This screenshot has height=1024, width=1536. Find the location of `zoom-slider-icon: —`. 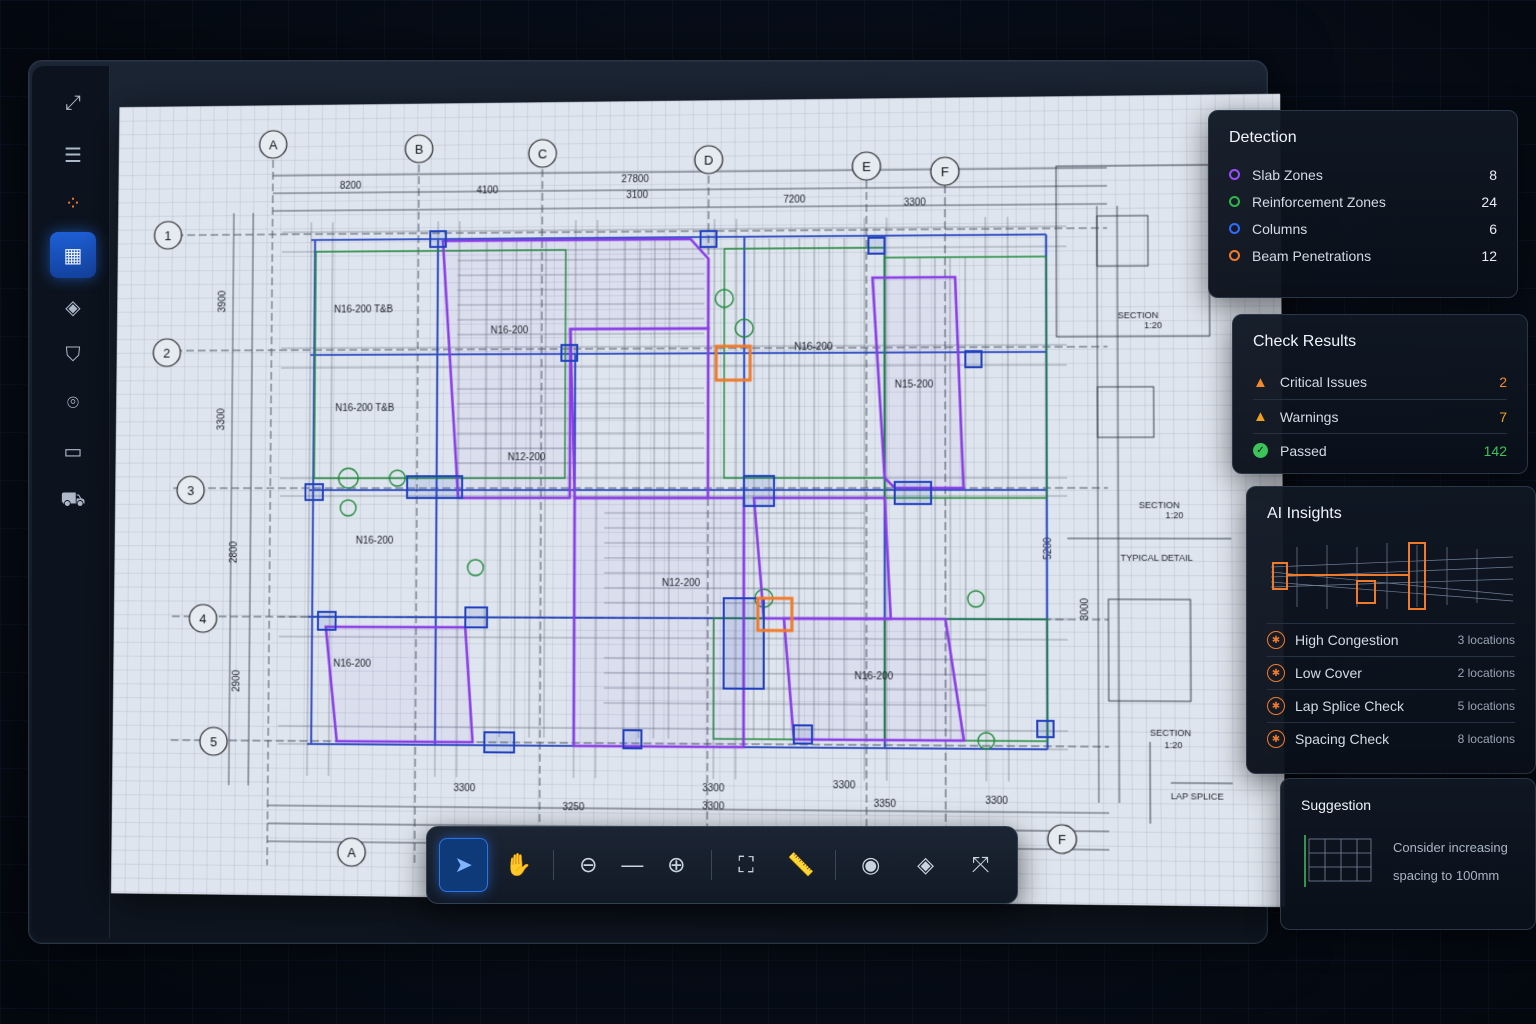

zoom-slider-icon: — is located at coordinates (632, 865).